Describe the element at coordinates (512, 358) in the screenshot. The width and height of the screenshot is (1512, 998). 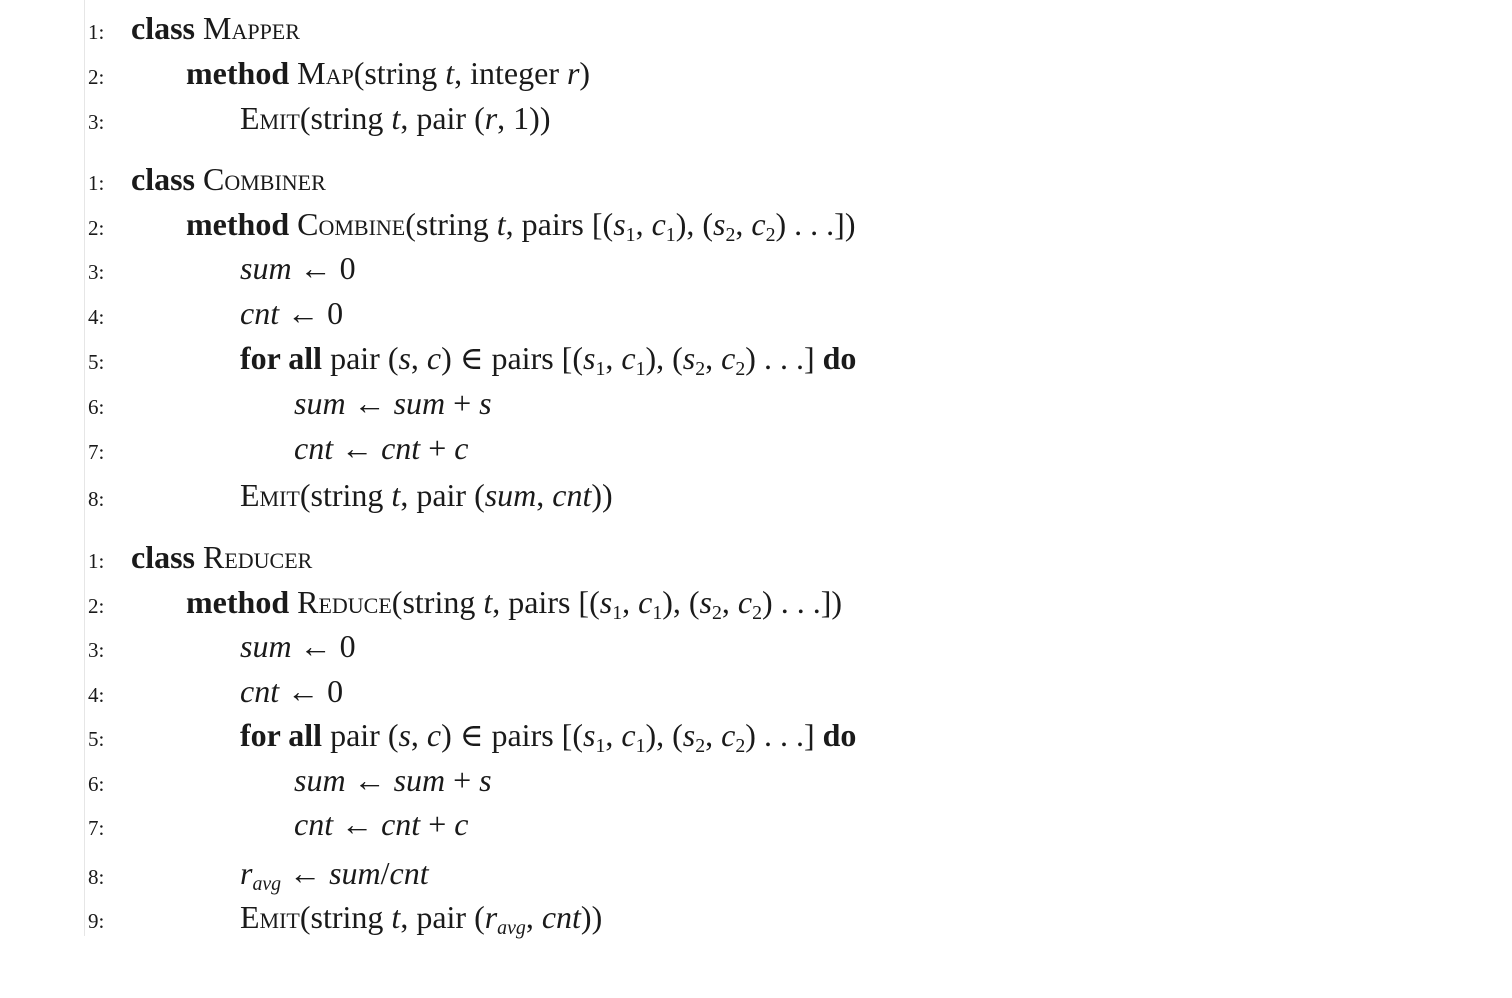
I see `code-token: ) ∈ pairs [(` at that location.